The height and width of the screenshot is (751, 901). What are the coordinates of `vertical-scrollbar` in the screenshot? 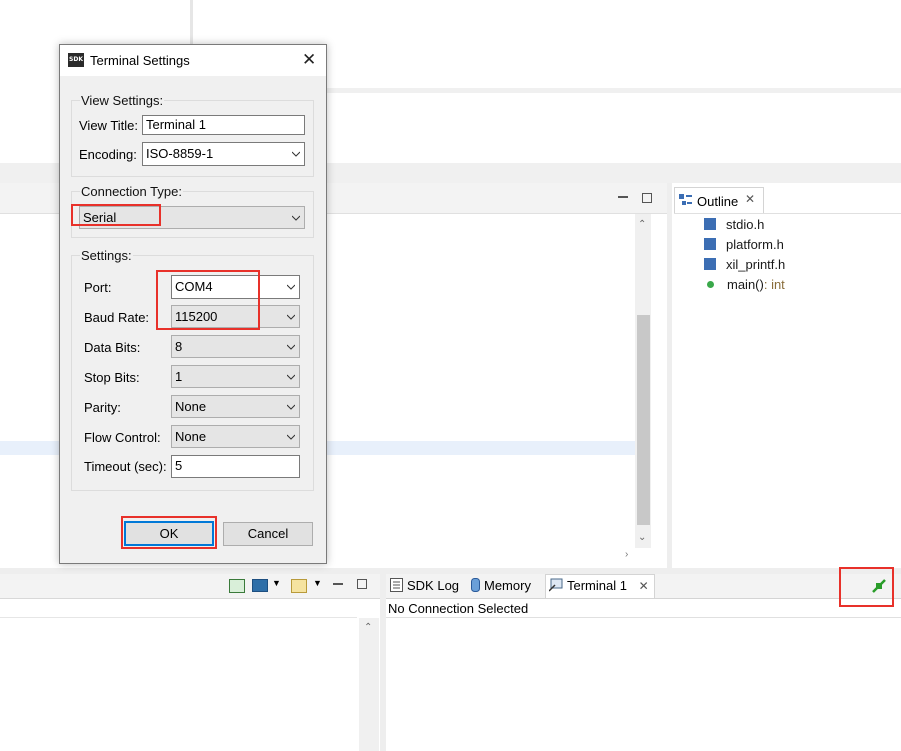 It's located at (369, 684).